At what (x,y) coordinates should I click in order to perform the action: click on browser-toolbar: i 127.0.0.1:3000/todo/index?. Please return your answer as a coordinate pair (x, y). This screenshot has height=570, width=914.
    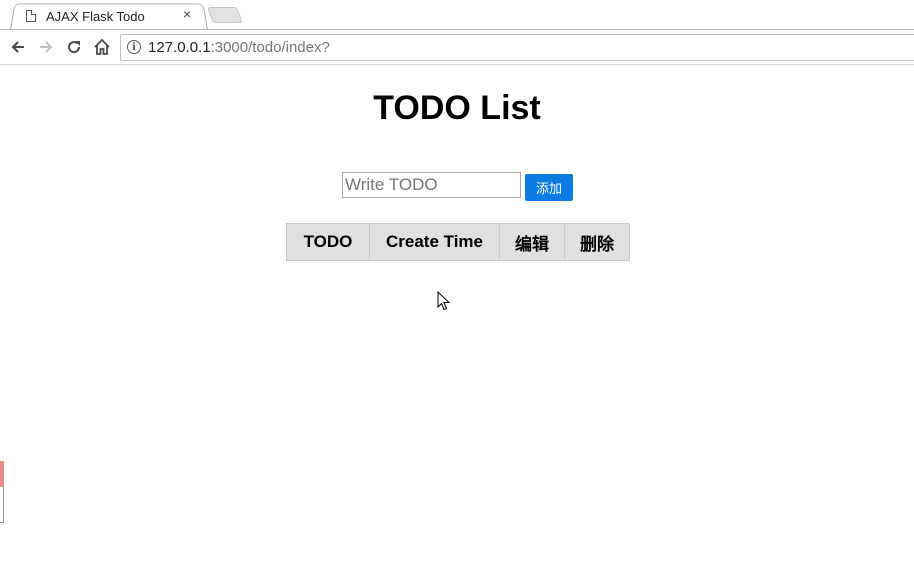
    Looking at the image, I should click on (457, 47).